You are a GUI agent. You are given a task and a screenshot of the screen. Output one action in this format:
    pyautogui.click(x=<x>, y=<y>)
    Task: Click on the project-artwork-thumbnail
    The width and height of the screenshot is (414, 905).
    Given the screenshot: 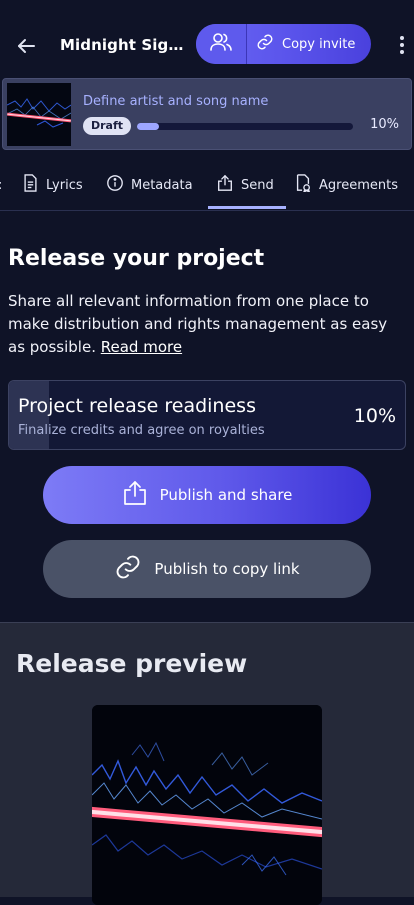 What is the action you would take?
    pyautogui.click(x=39, y=114)
    